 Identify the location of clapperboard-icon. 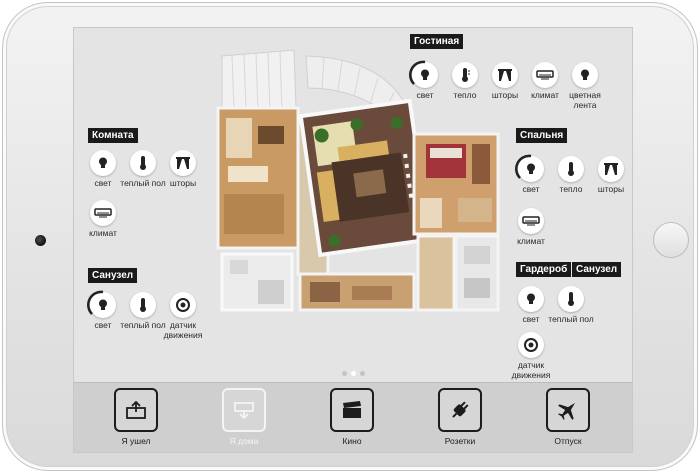
(352, 409).